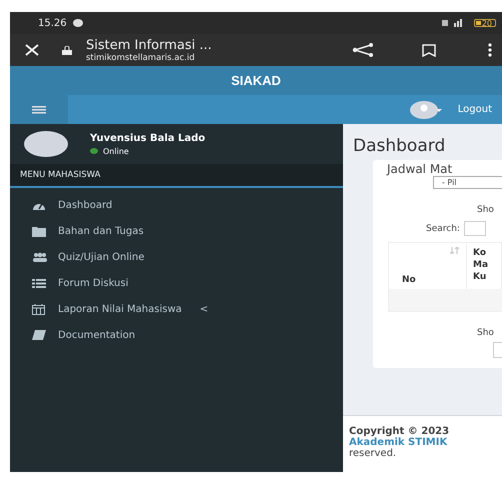 The height and width of the screenshot is (479, 502). I want to click on sidebar-menu-item: Bahan dan Tugas, so click(176, 231).